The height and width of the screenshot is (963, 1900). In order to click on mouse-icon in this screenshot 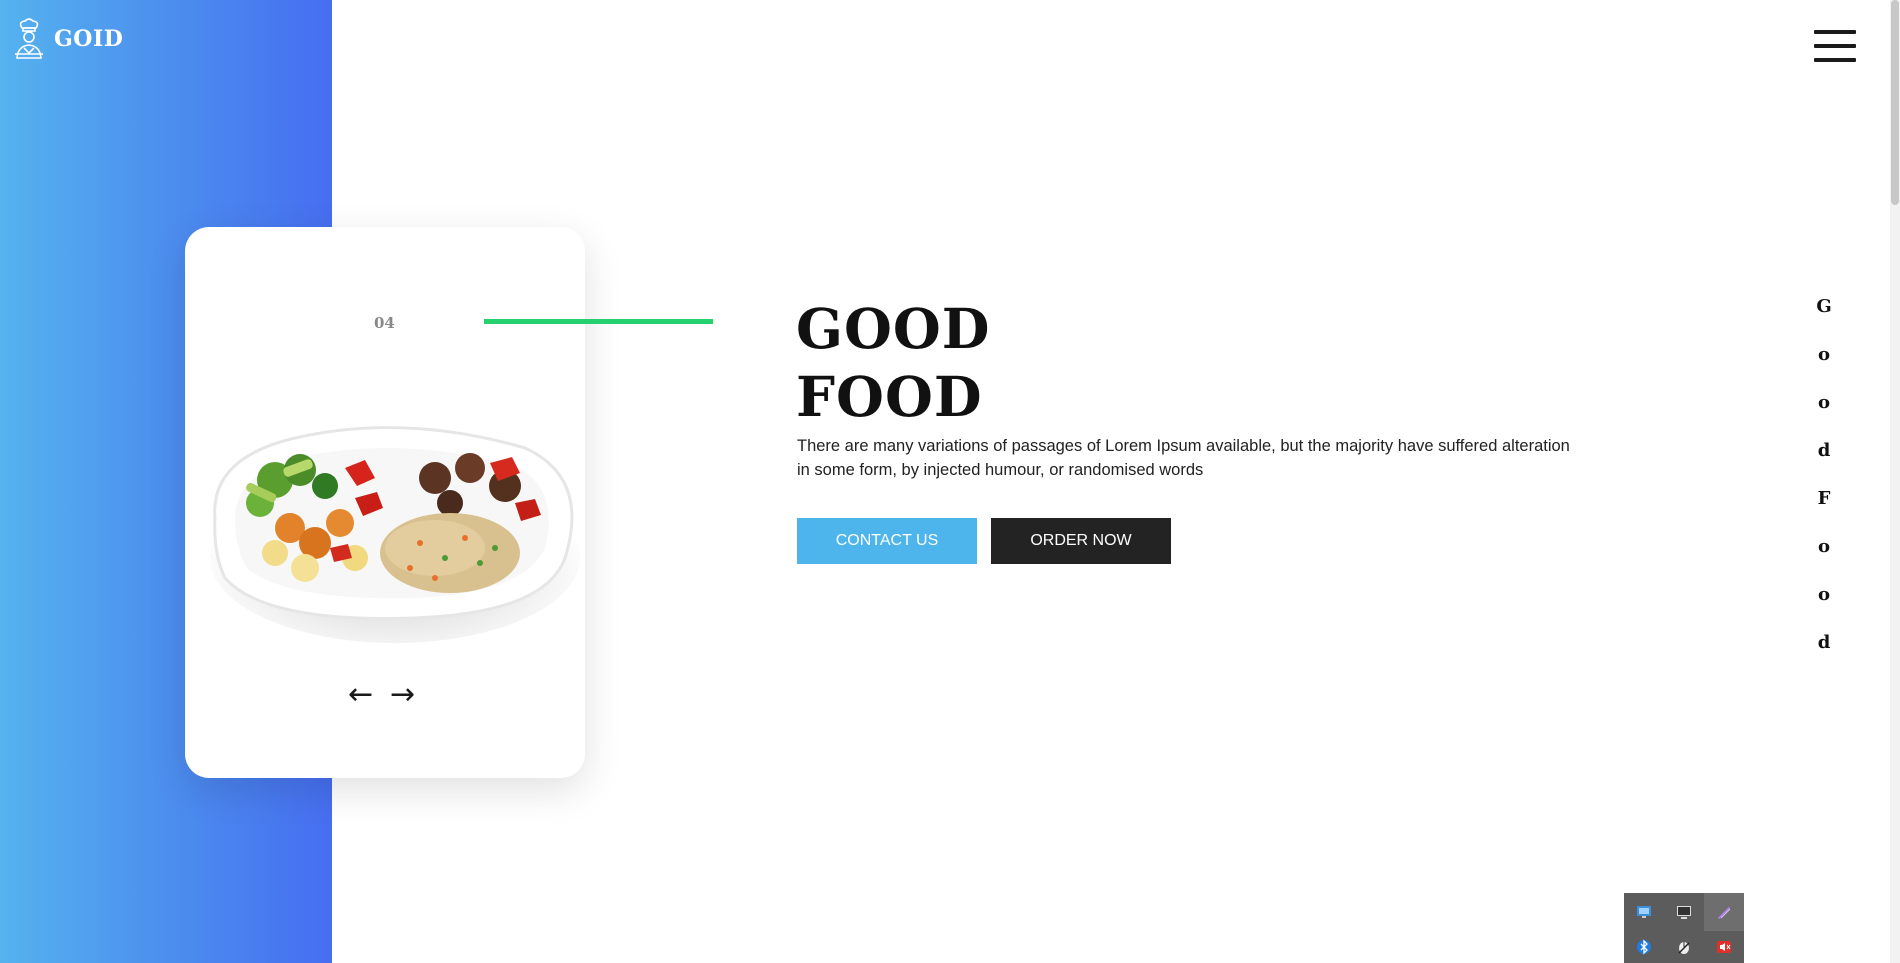, I will do `click(1684, 947)`.